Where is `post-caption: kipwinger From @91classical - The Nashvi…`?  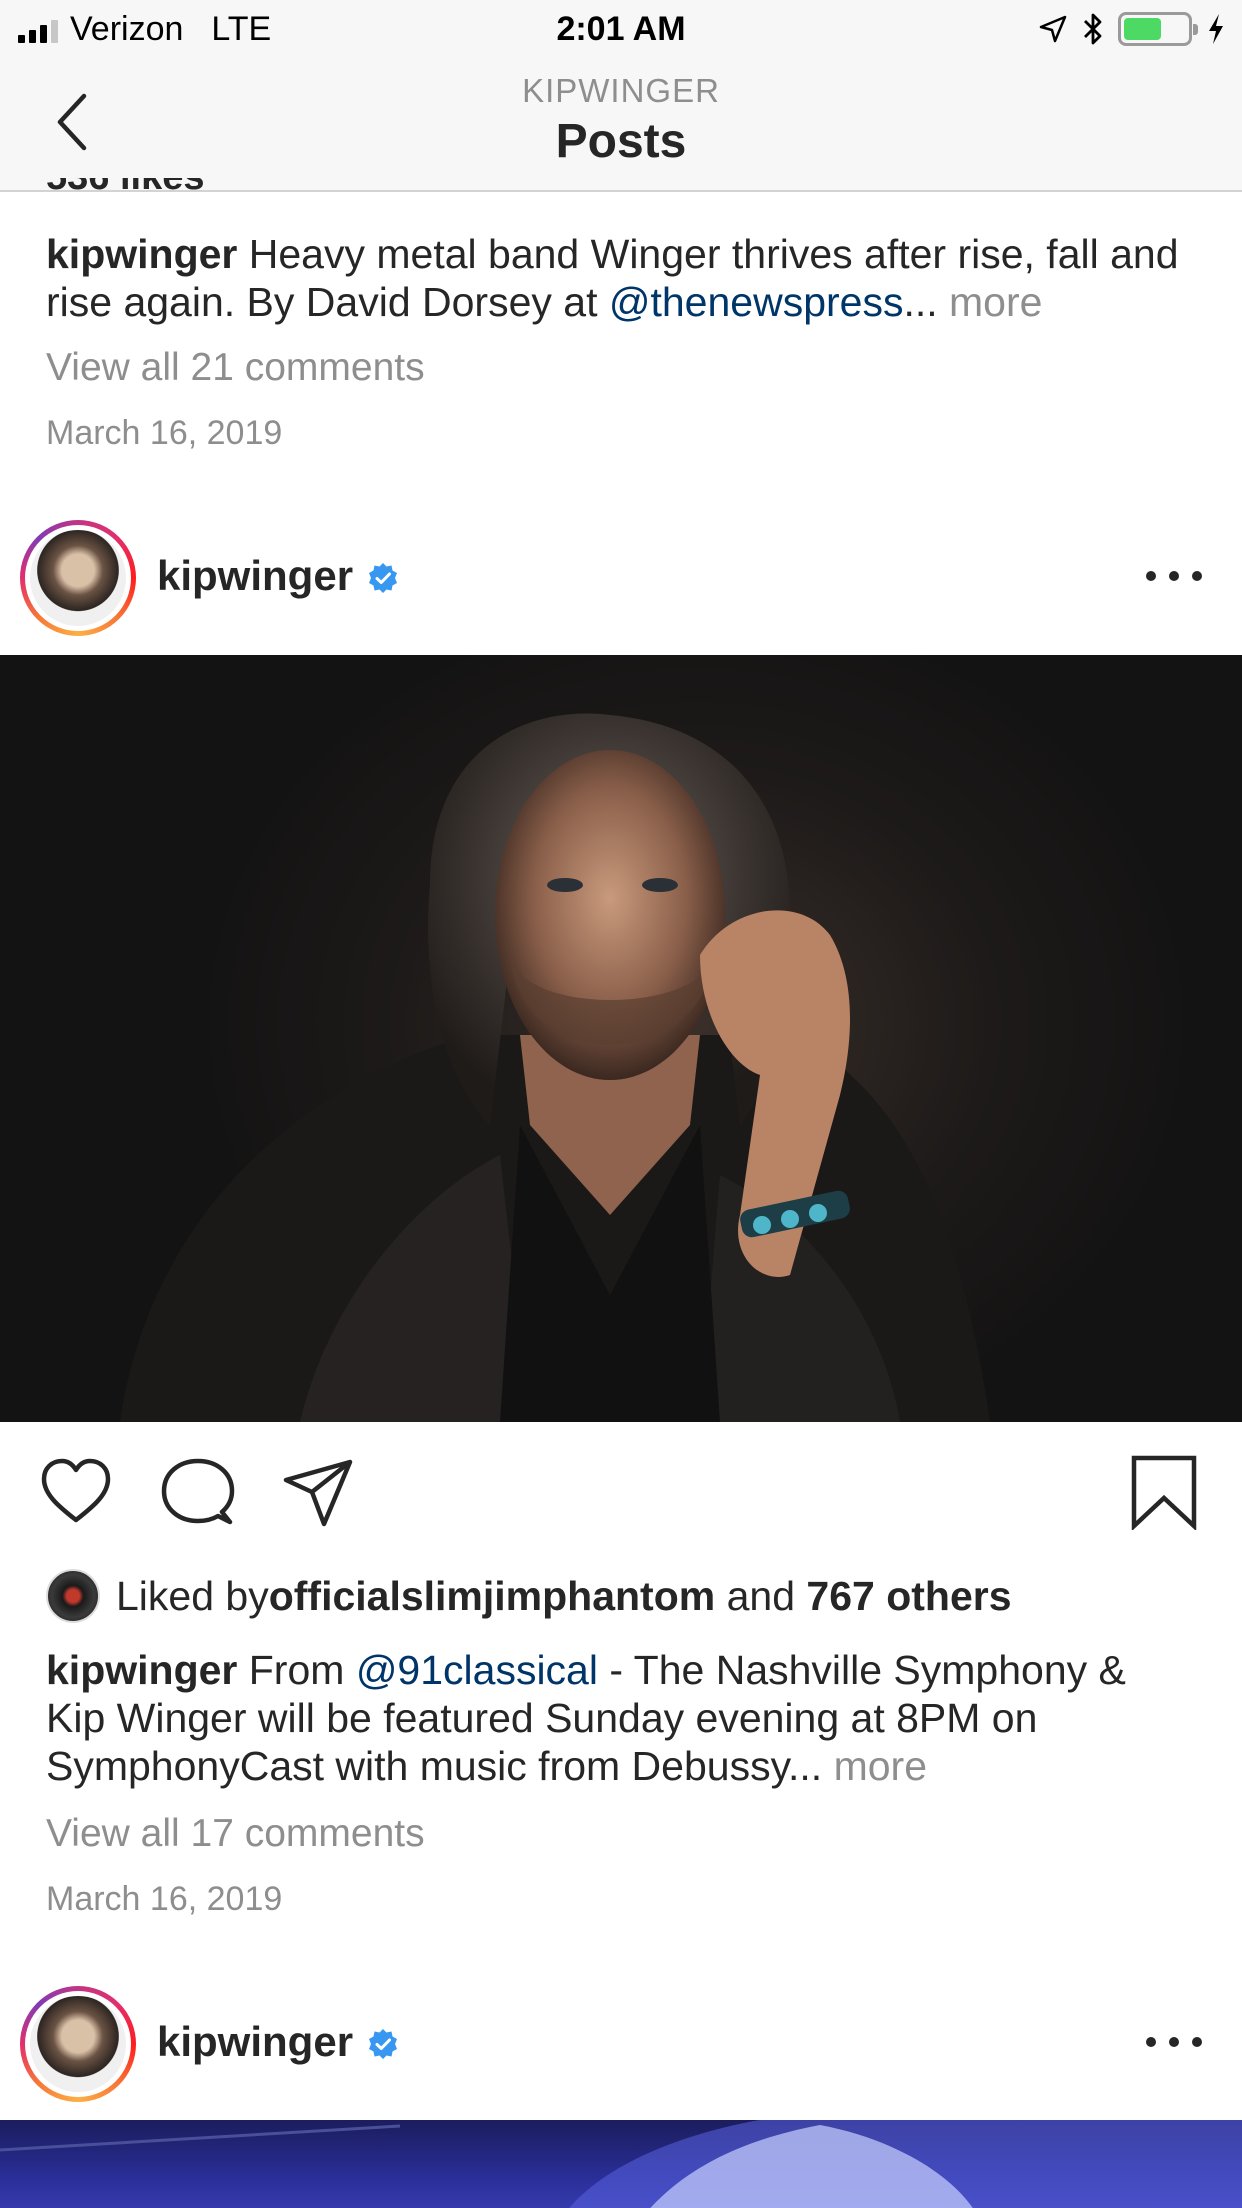
post-caption: kipwinger From @91classical - The Nashvi… is located at coordinates (621, 1718).